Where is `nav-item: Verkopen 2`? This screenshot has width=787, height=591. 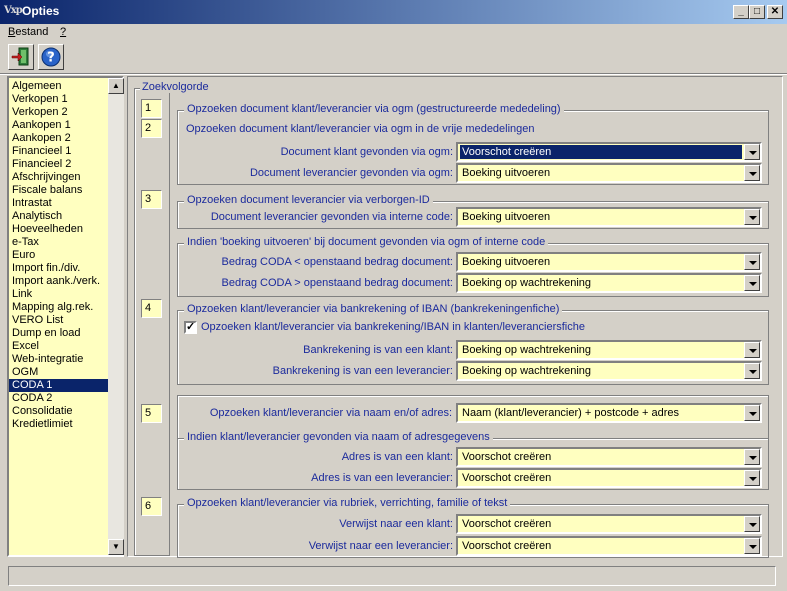
nav-item: Verkopen 2 is located at coordinates (60, 112).